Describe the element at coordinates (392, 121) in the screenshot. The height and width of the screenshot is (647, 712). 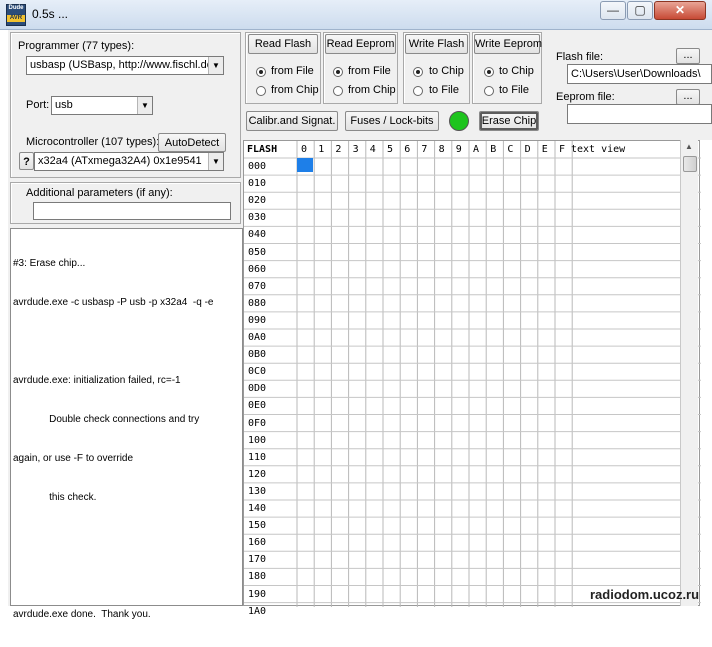
I see `fuses-lockbits-button: Fuses / Lock-bits` at that location.